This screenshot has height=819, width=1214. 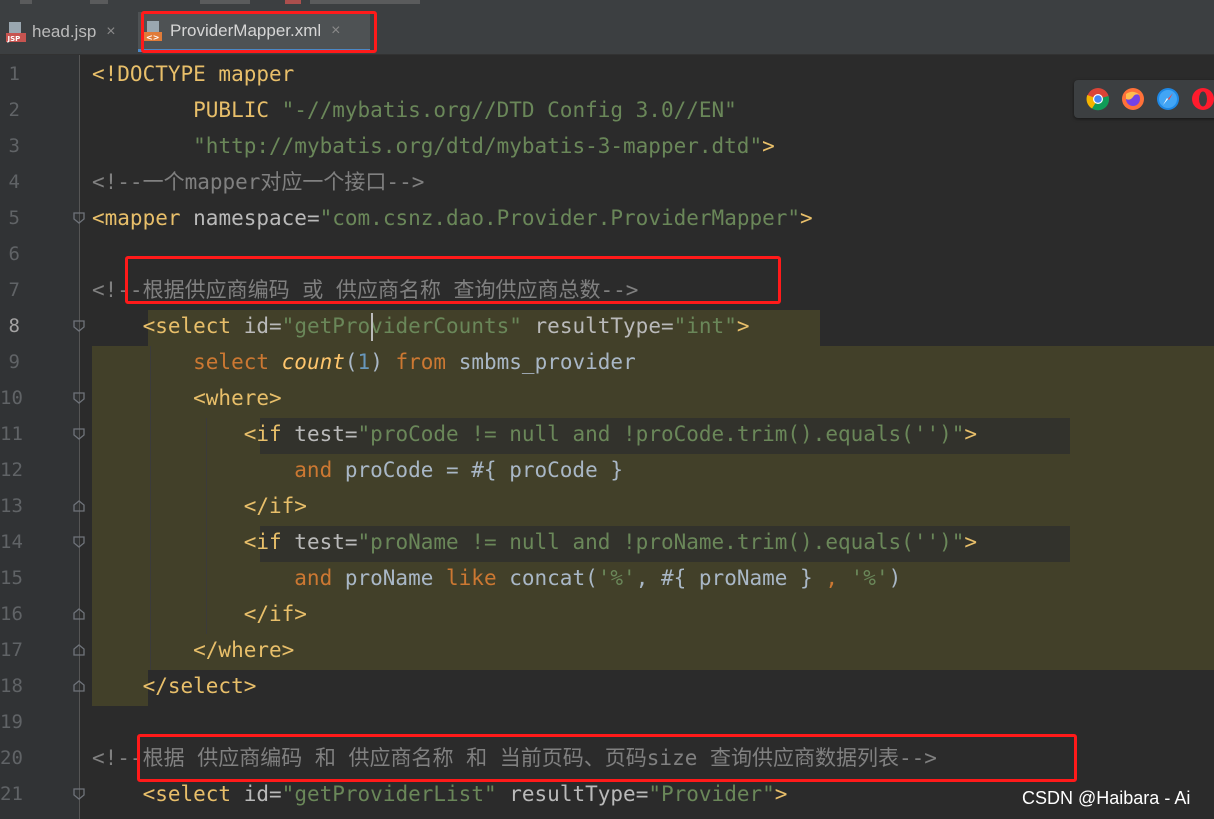 I want to click on annotation-box-tab, so click(x=259, y=32).